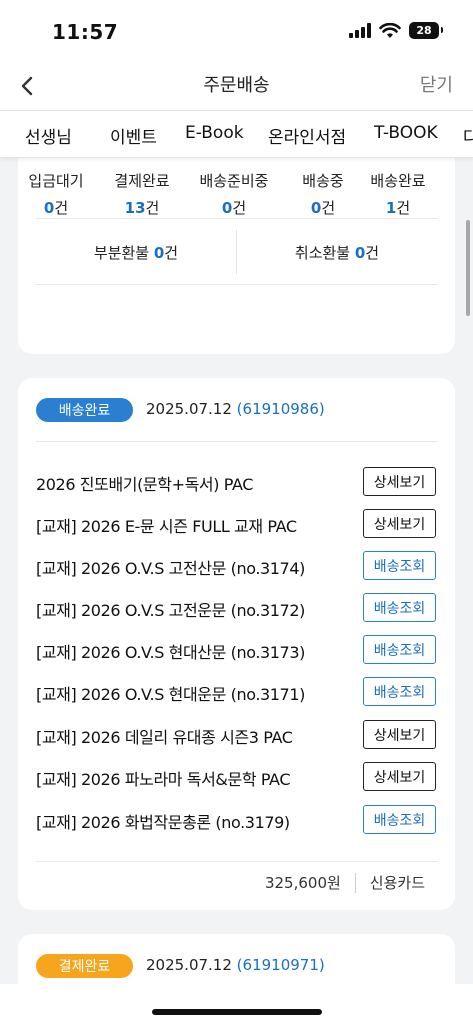 The width and height of the screenshot is (473, 1024). I want to click on payment-method: 신용카드, so click(397, 883).